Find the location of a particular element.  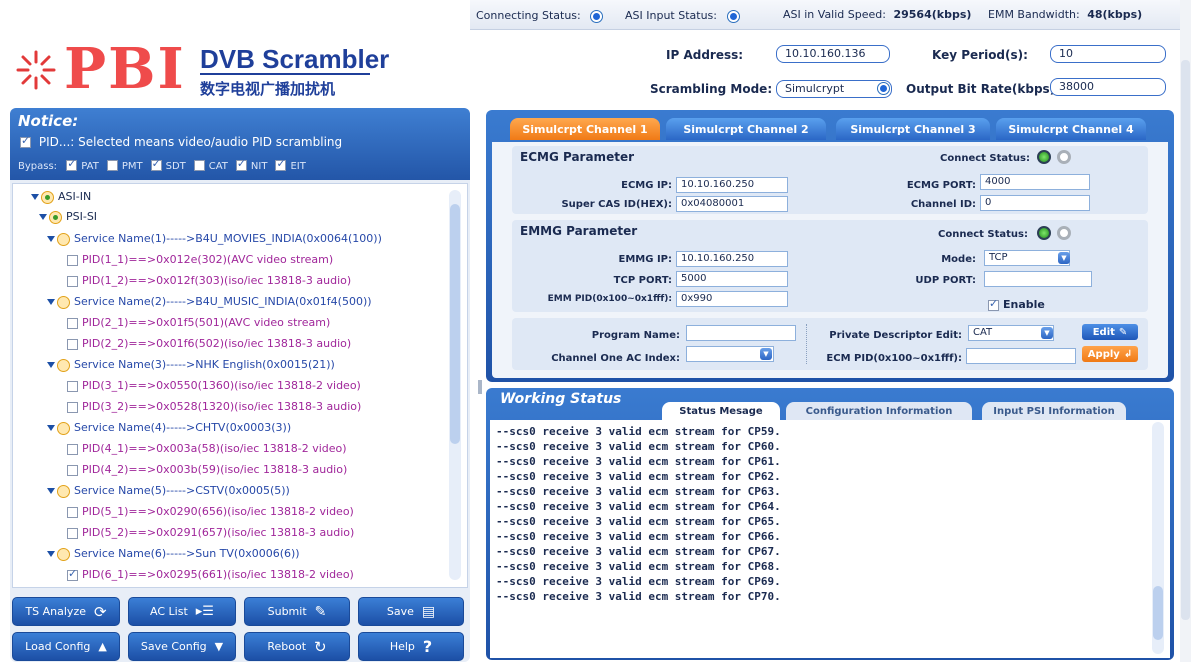

ac-list-button: AC List ▸☰ is located at coordinates (182, 611).